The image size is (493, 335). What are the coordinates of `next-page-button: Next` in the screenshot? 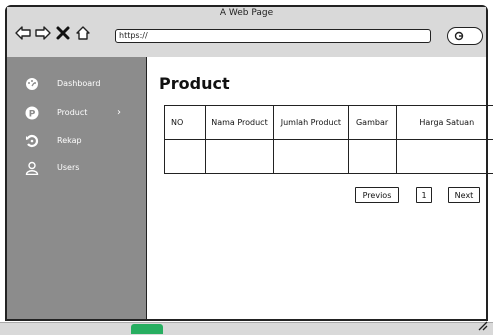 It's located at (464, 195).